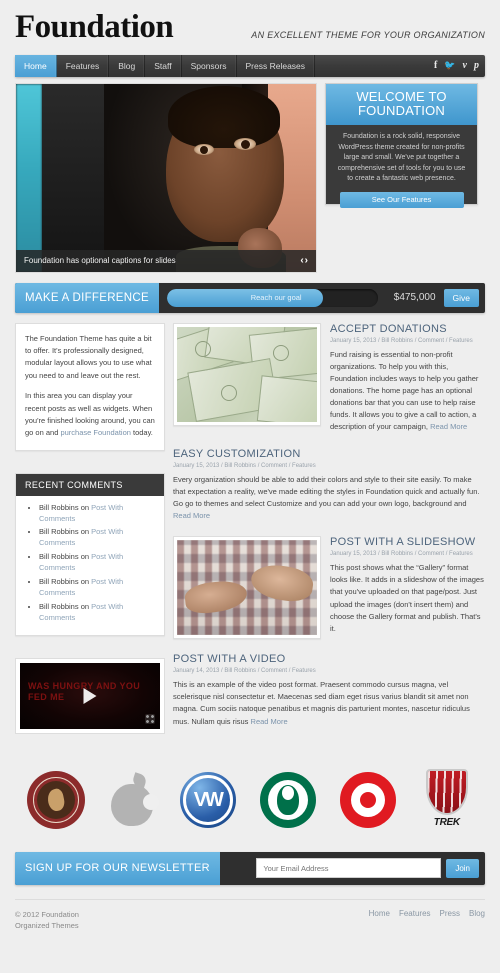 The height and width of the screenshot is (973, 500). Describe the element at coordinates (288, 799) in the screenshot. I see `starbucks-logo` at that location.